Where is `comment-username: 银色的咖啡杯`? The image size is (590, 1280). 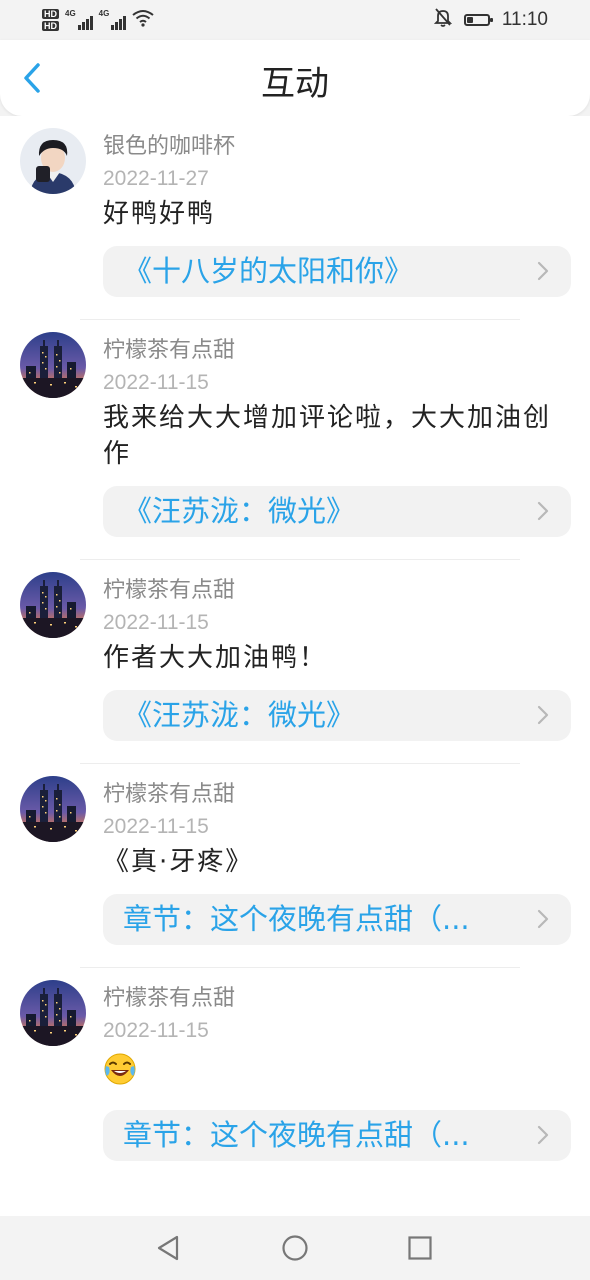
comment-username: 银色的咖啡杯 is located at coordinates (337, 147).